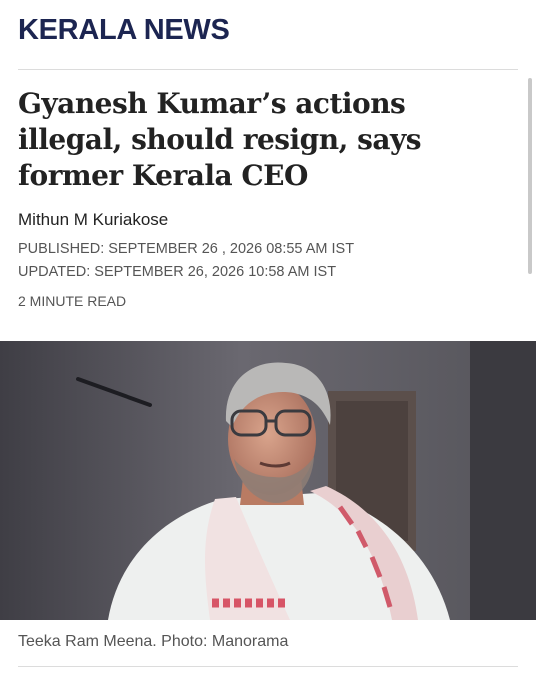 This screenshot has height=680, width=536. Describe the element at coordinates (124, 30) in the screenshot. I see `section-title: KERALA NEWS` at that location.